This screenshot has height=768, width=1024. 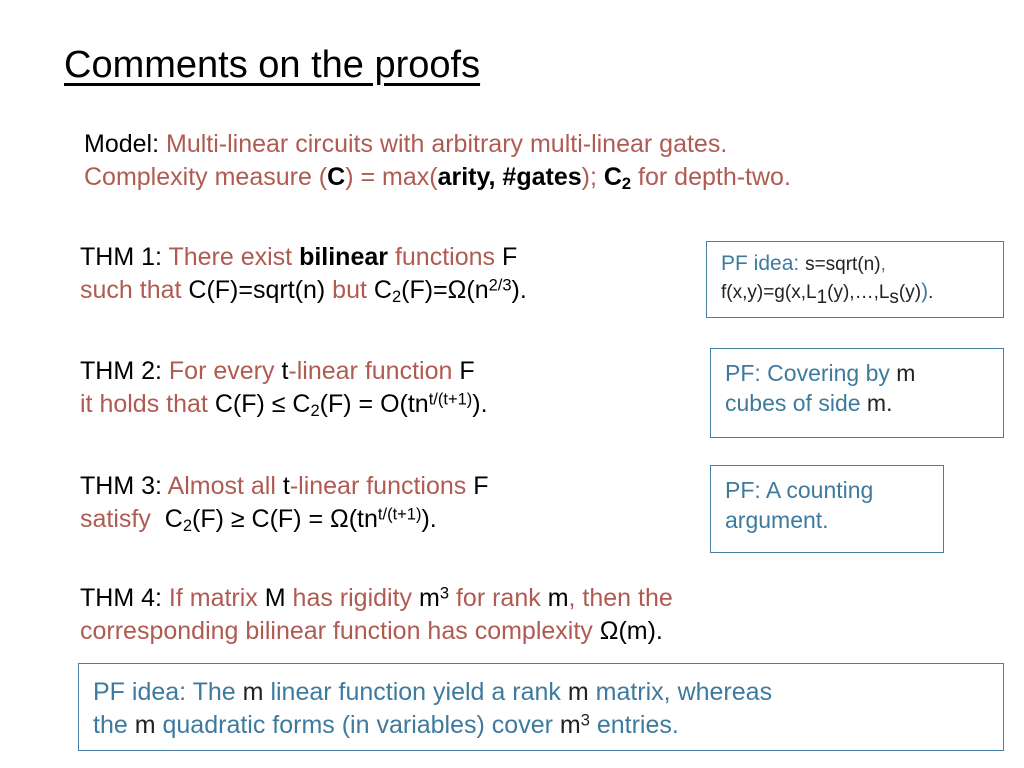 What do you see at coordinates (214, 692) in the screenshot?
I see `proof-4-text-1: The` at bounding box center [214, 692].